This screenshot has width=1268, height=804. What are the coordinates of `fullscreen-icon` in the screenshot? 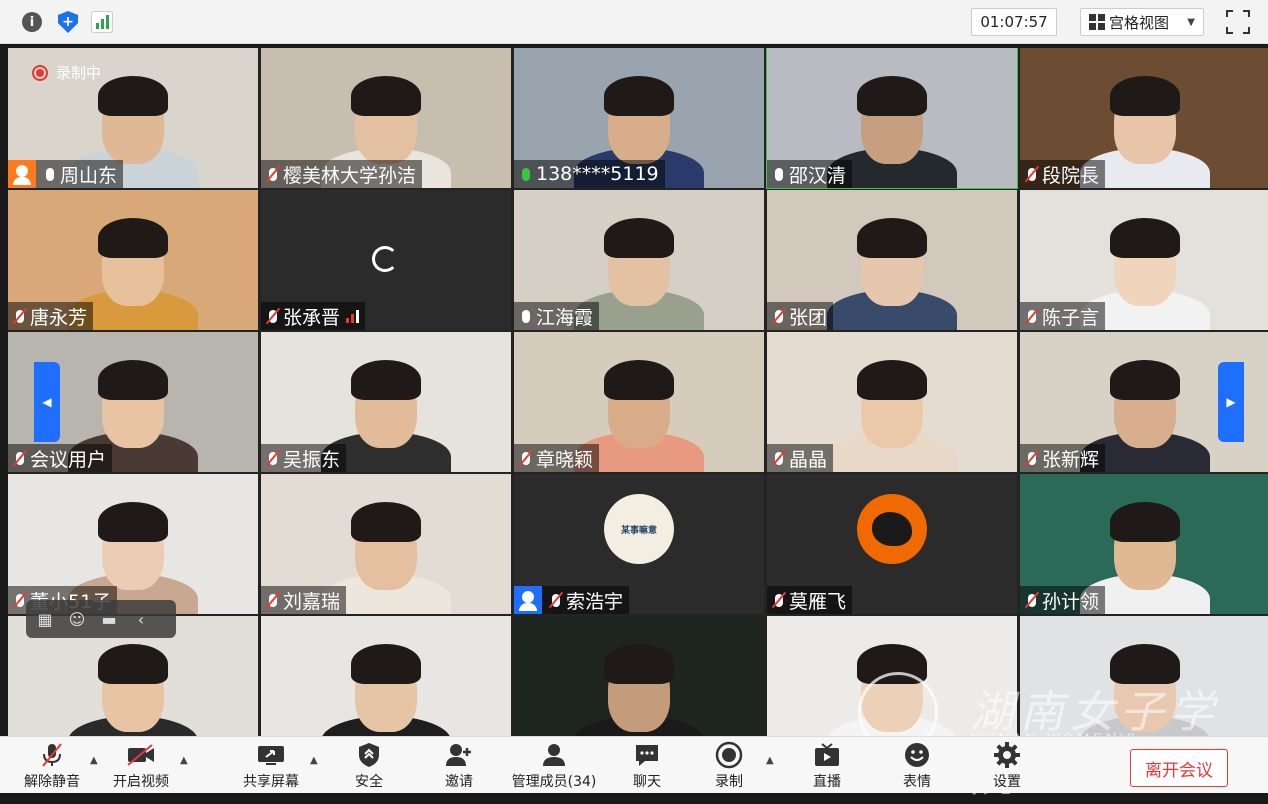 It's located at (1238, 22).